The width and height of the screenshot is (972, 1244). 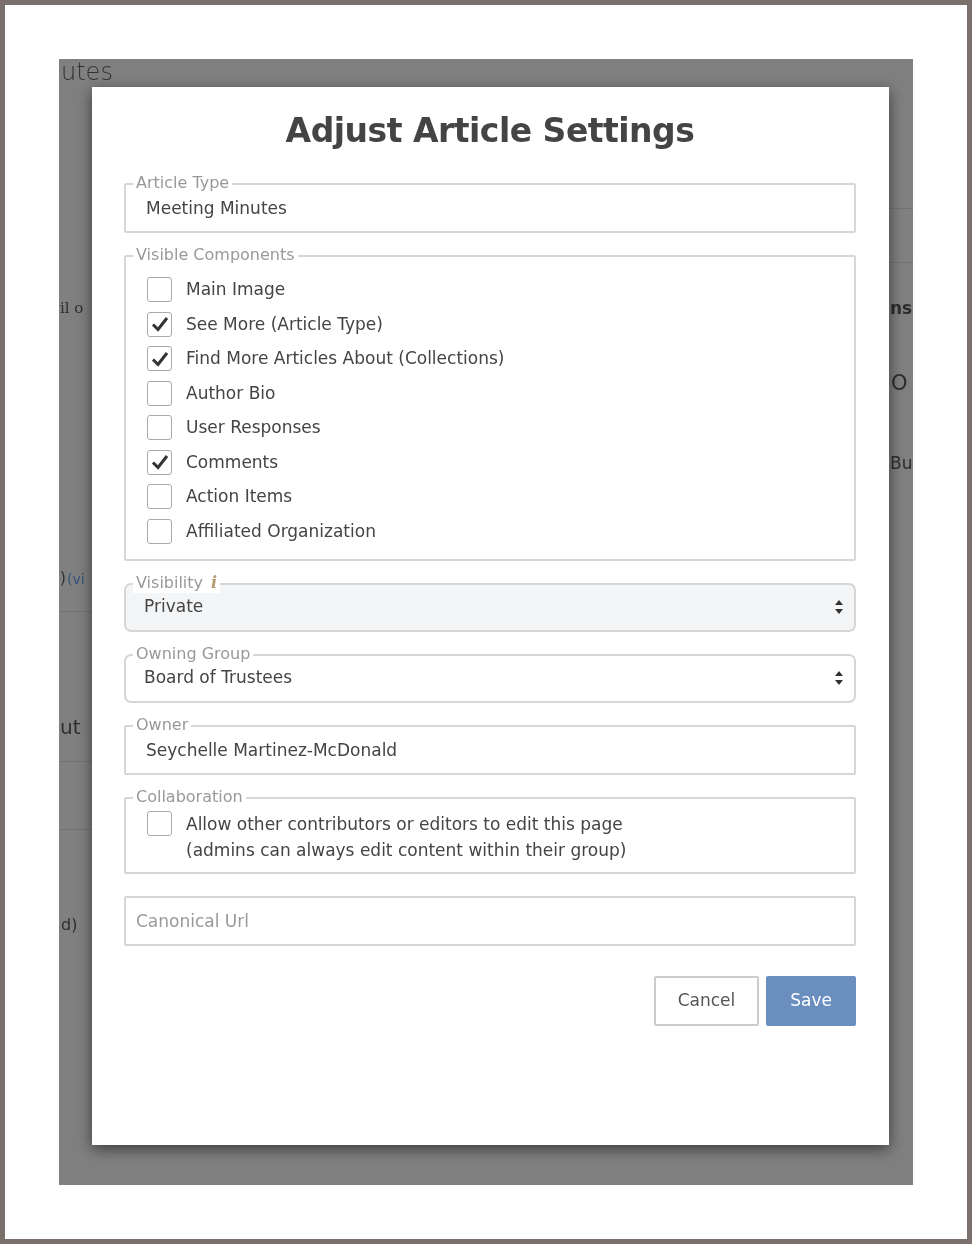 What do you see at coordinates (345, 359) in the screenshot?
I see `checkbox-label: Find More Articles About (Collections)` at bounding box center [345, 359].